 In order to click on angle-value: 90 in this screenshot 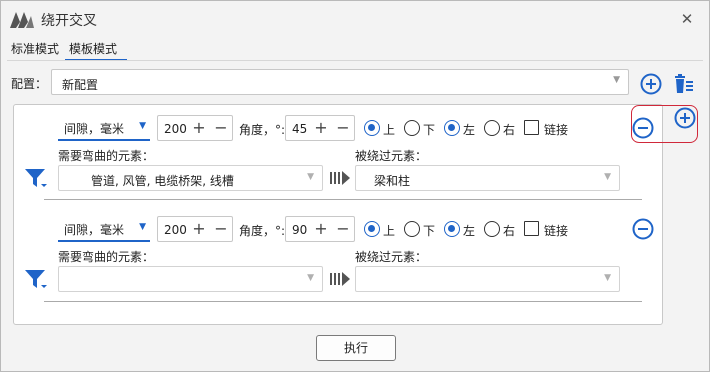, I will do `click(300, 230)`.